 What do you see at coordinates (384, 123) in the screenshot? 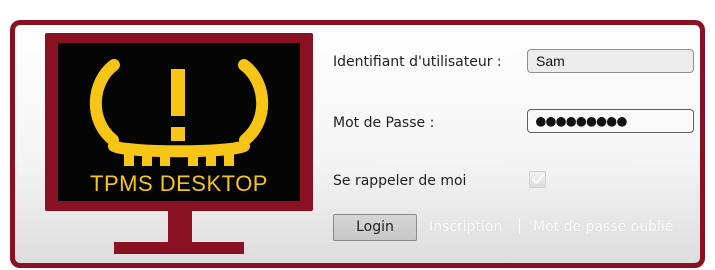
I see `password-label: Mot de Passe :` at bounding box center [384, 123].